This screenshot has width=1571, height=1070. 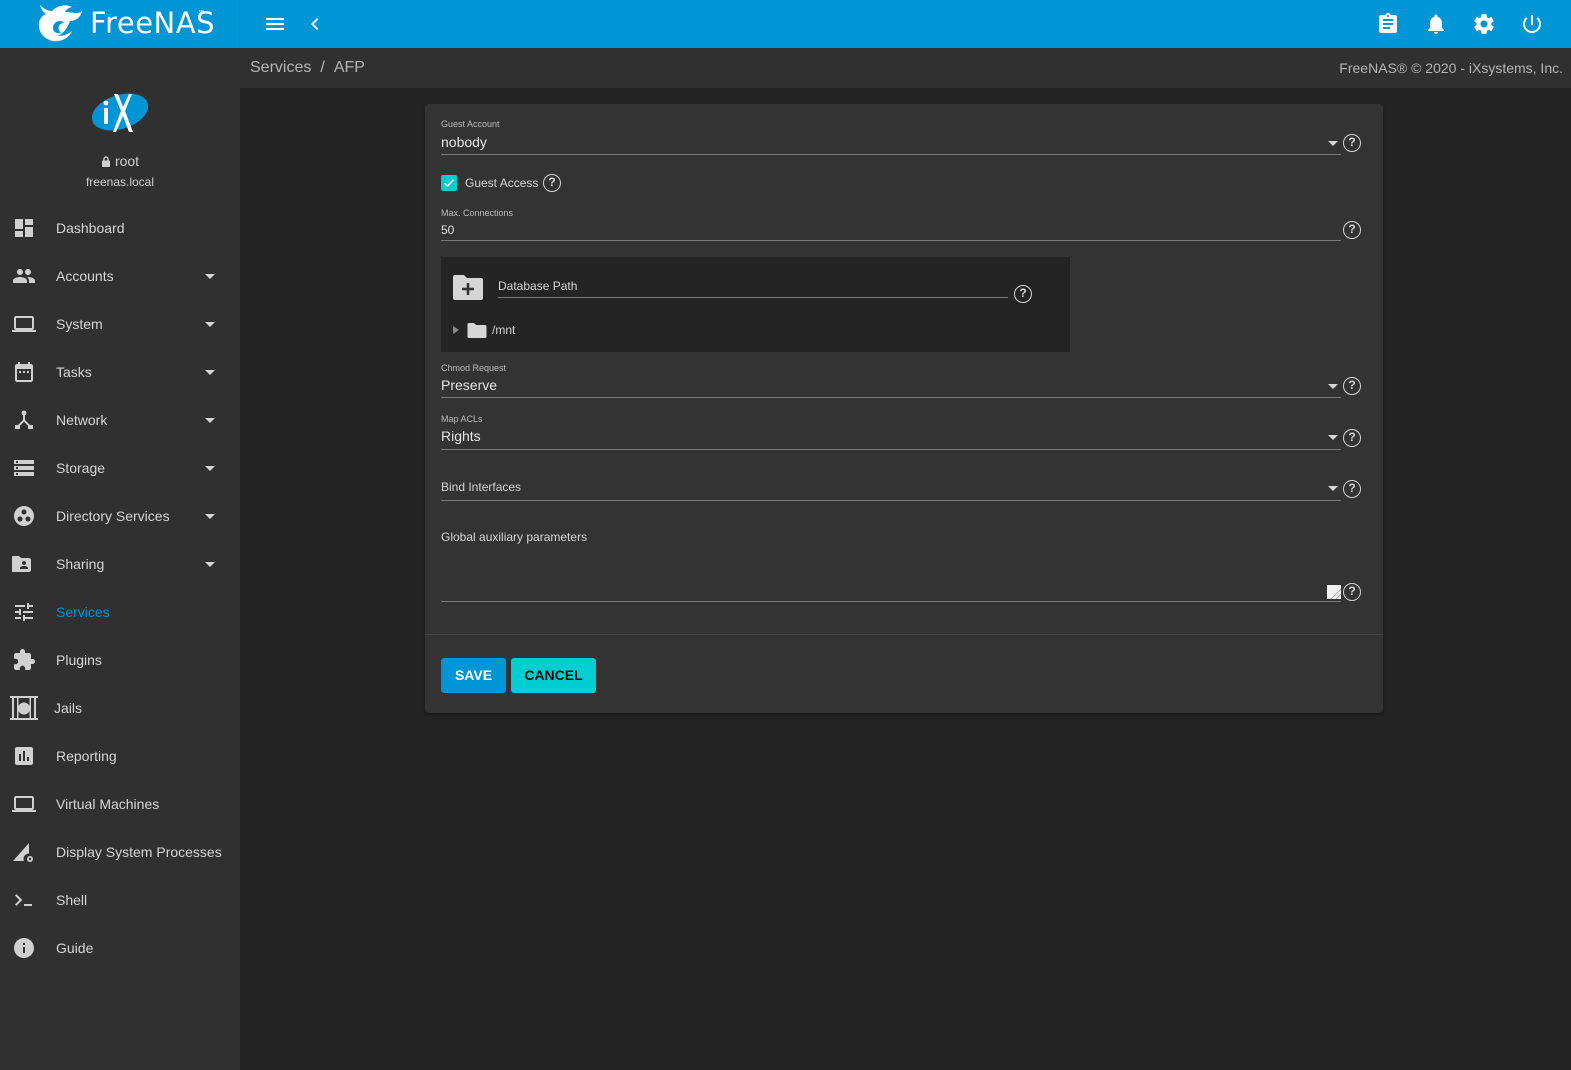 What do you see at coordinates (1451, 68) in the screenshot?
I see `copyright-text: FreeNAS® © 2020 - iXsystems, Inc.` at bounding box center [1451, 68].